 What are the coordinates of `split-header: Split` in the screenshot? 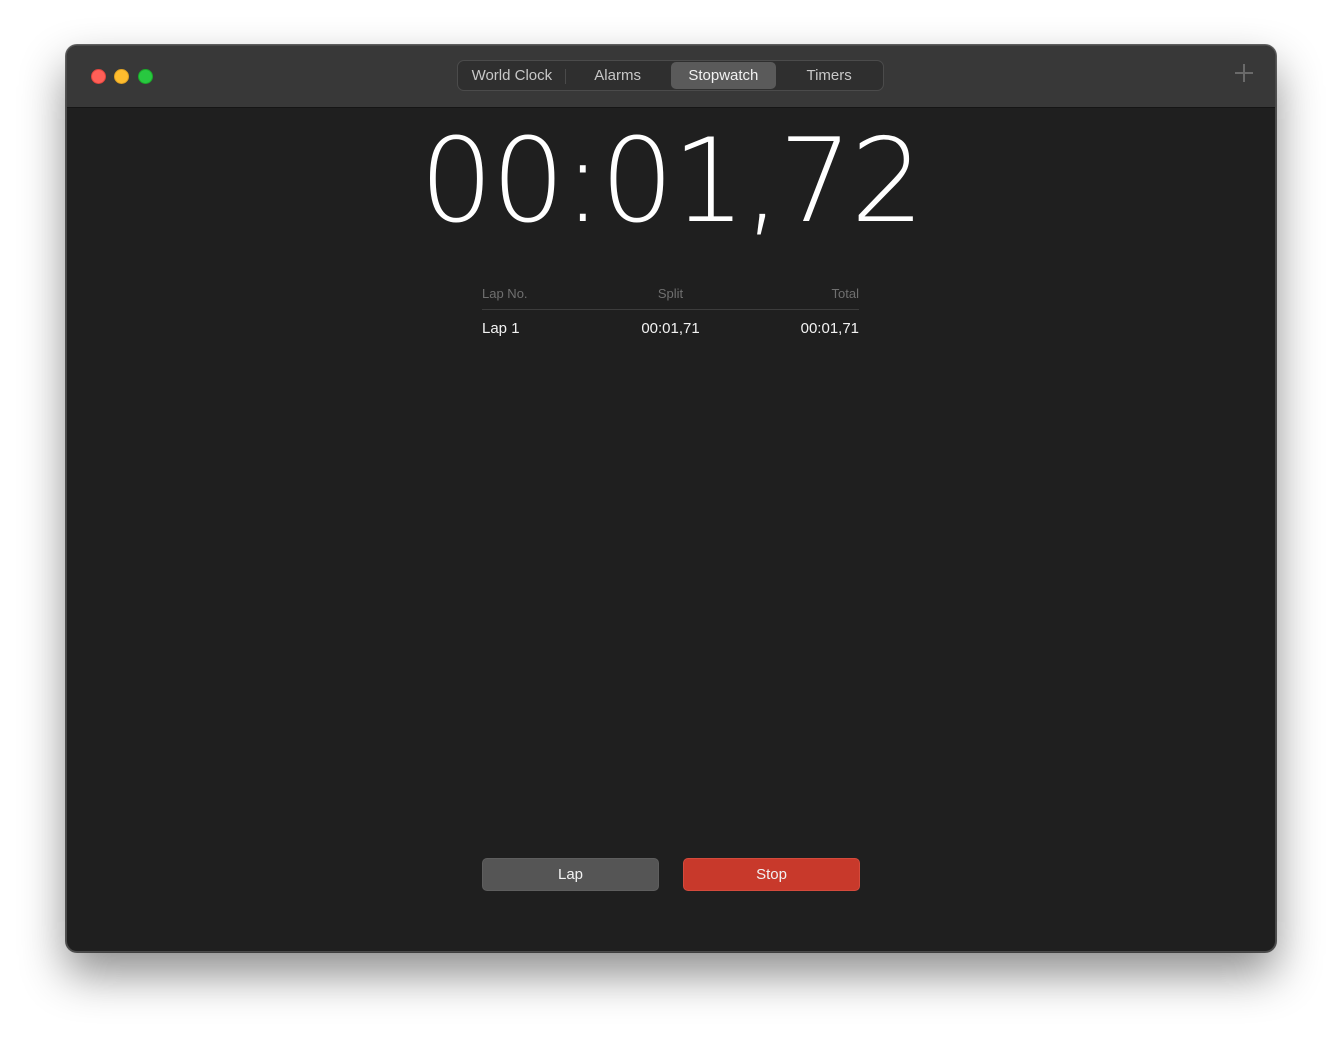 It's located at (670, 293).